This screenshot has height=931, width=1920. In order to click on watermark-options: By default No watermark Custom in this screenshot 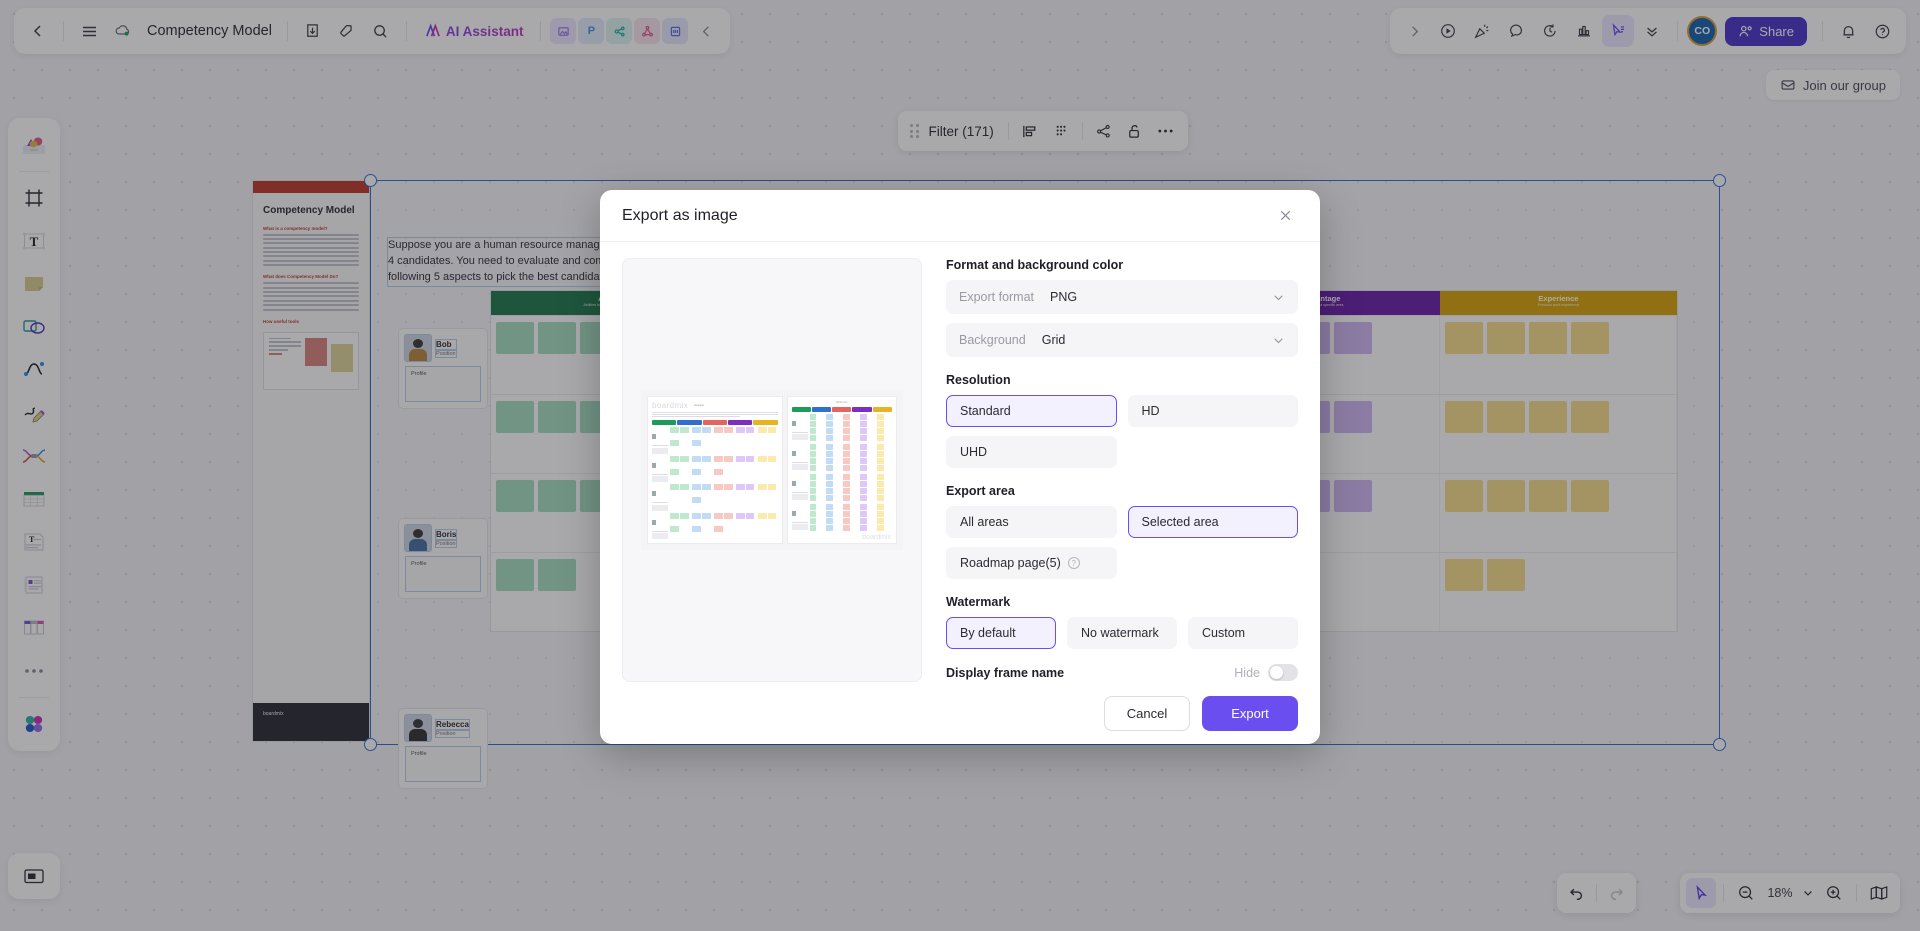, I will do `click(1122, 633)`.